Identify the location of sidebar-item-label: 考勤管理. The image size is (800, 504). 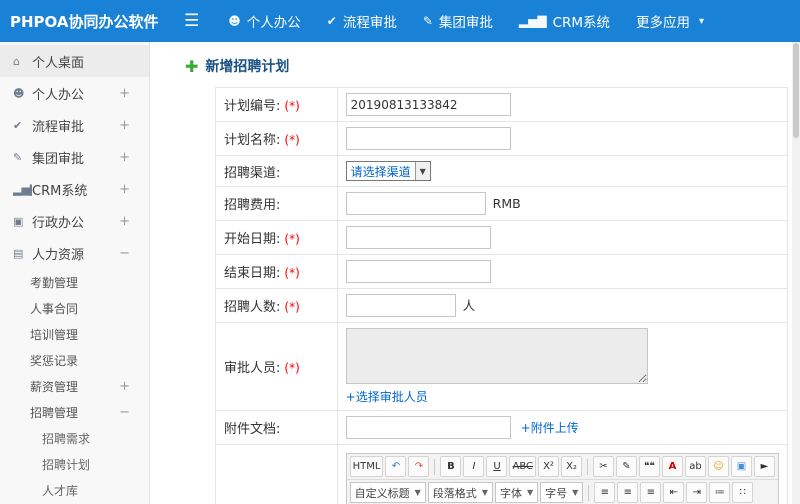
(54, 282).